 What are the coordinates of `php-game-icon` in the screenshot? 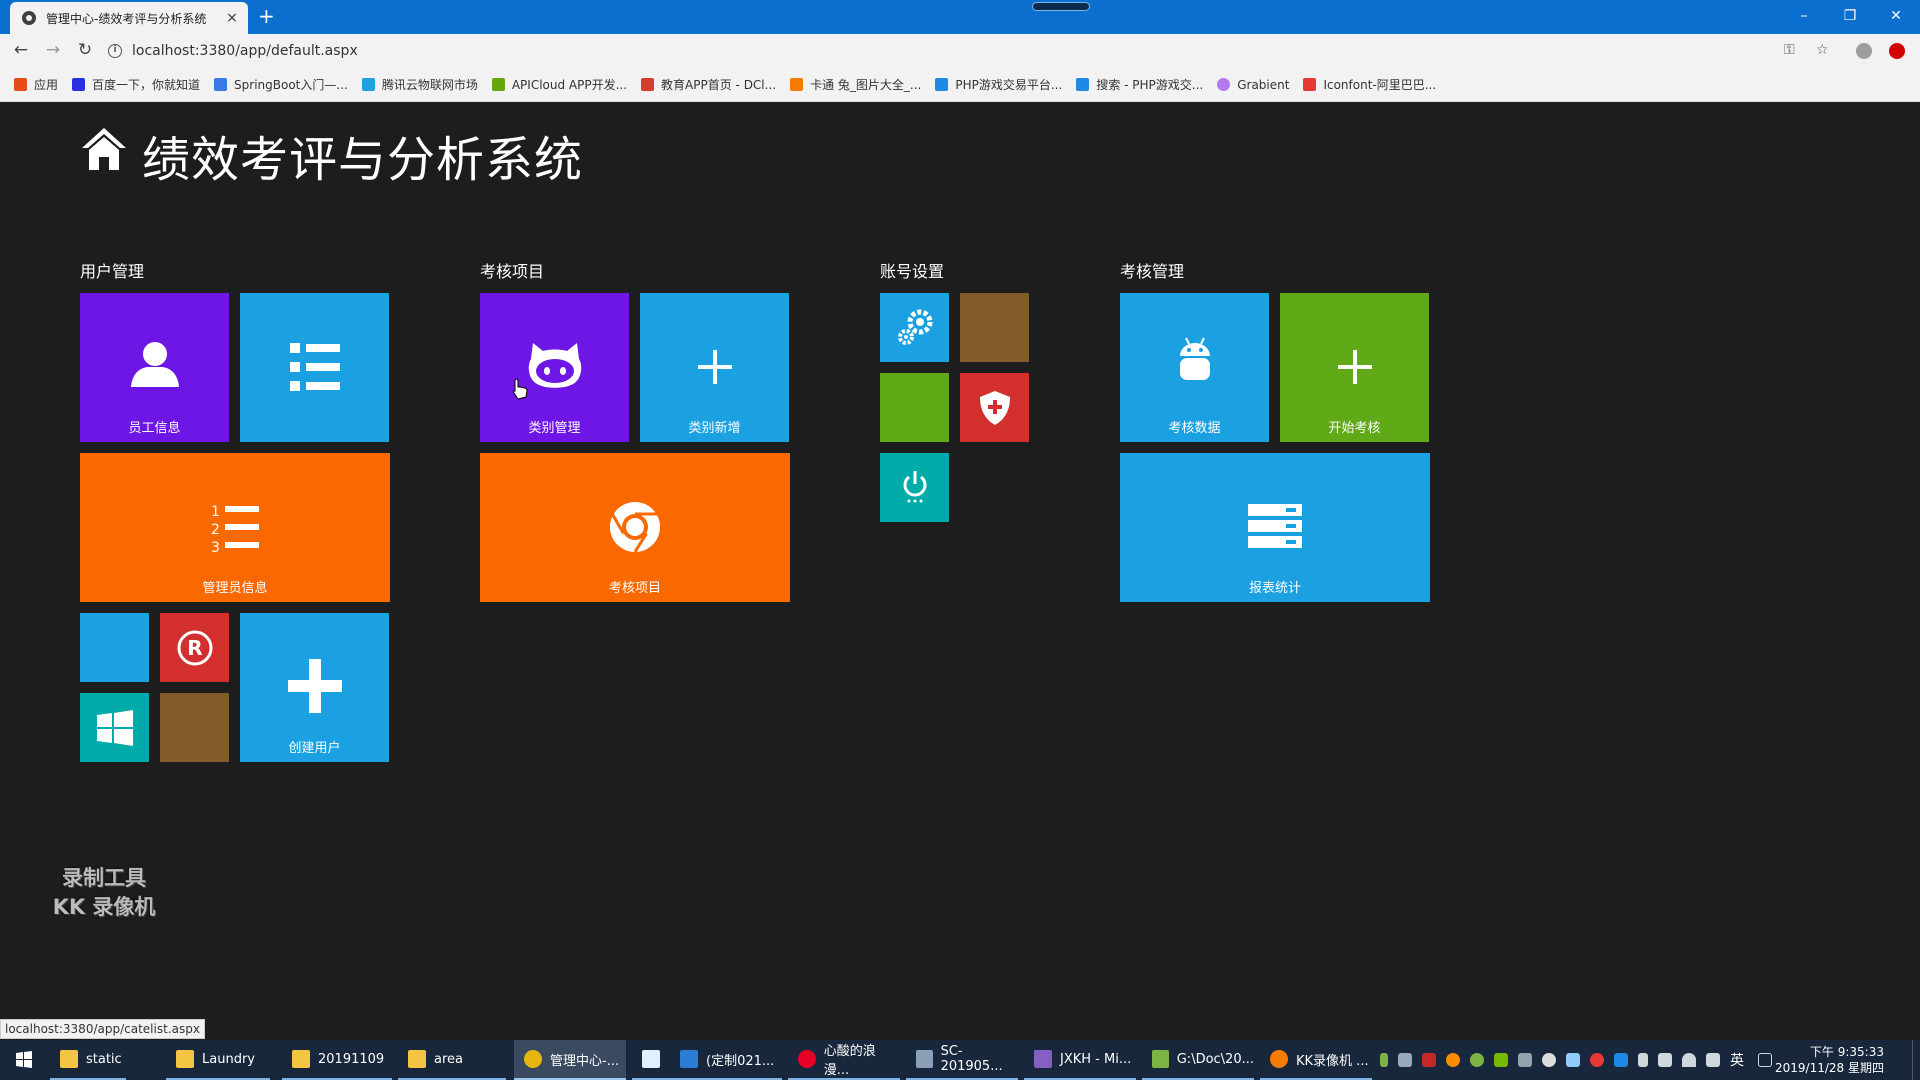 It's located at (942, 84).